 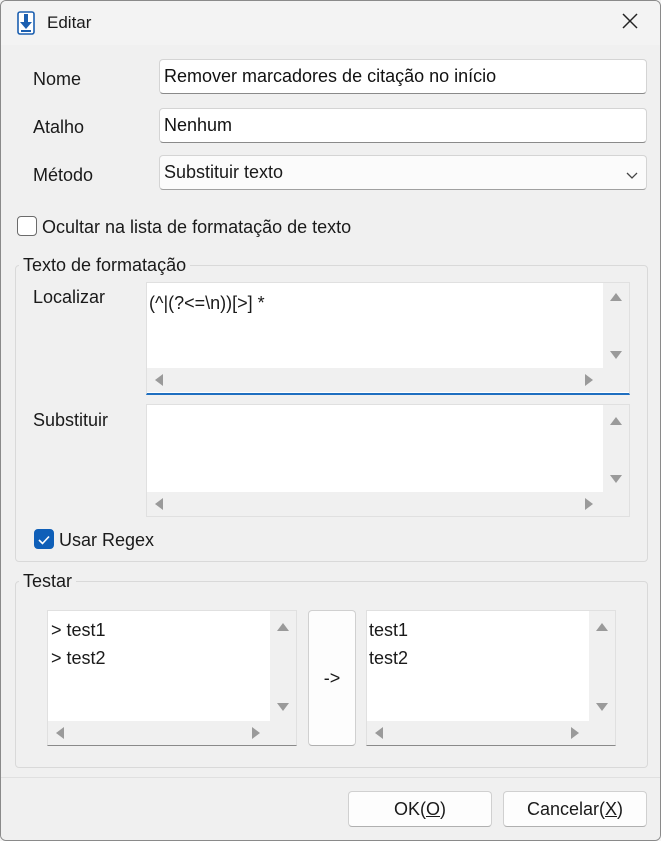 What do you see at coordinates (403, 172) in the screenshot?
I see `metodo-select: Substituir texto` at bounding box center [403, 172].